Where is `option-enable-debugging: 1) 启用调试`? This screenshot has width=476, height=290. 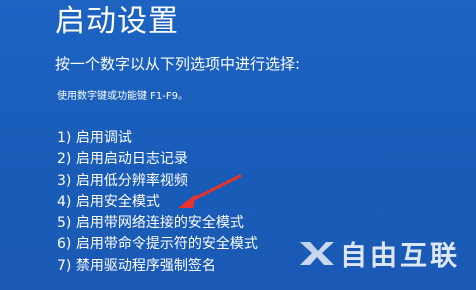
option-enable-debugging: 1) 启用调试 is located at coordinates (157, 138).